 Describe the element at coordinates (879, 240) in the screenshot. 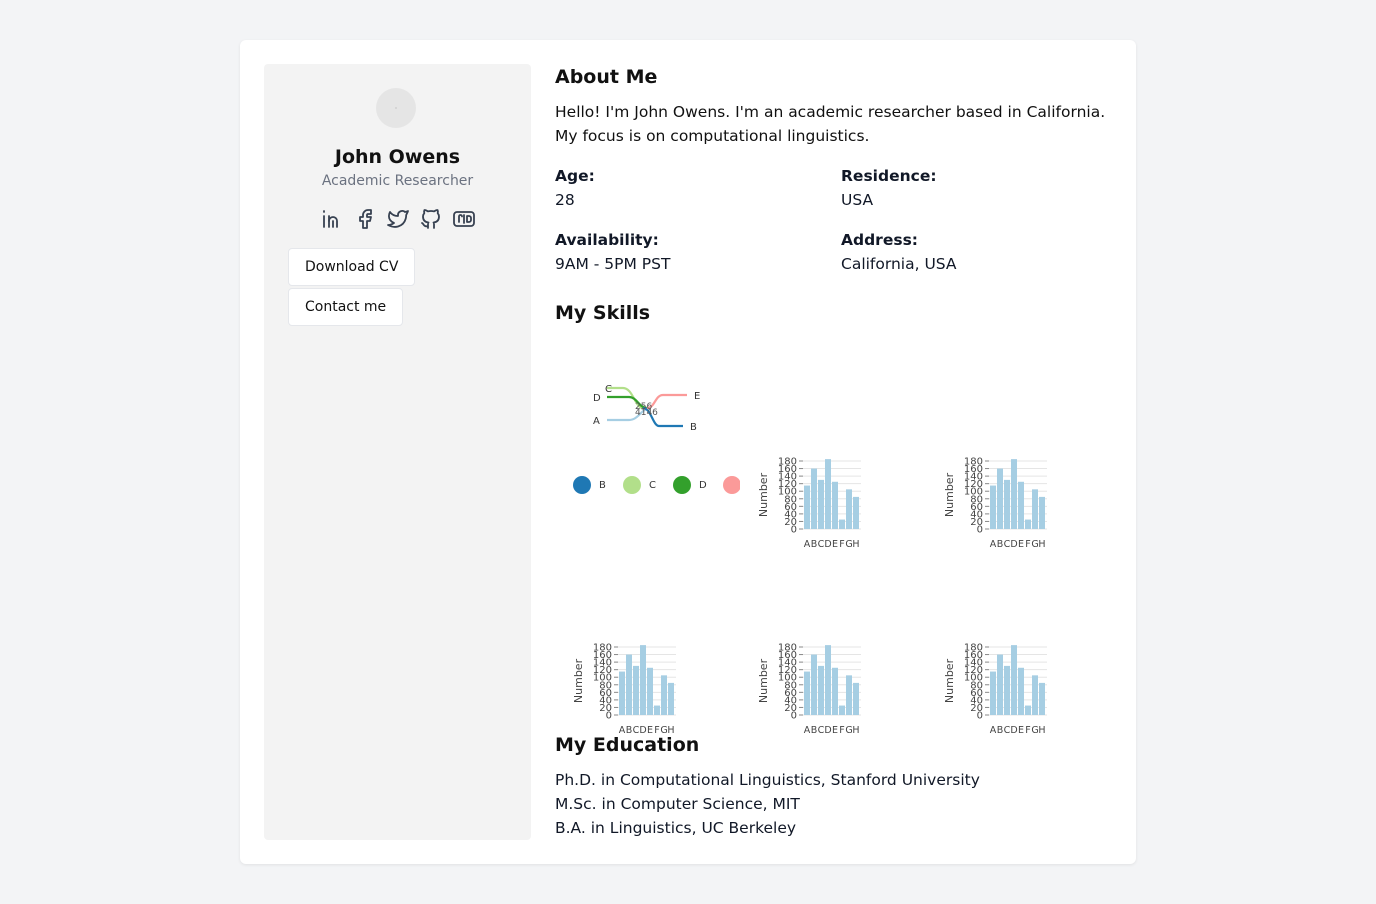

I see `field-label: Address:` at that location.